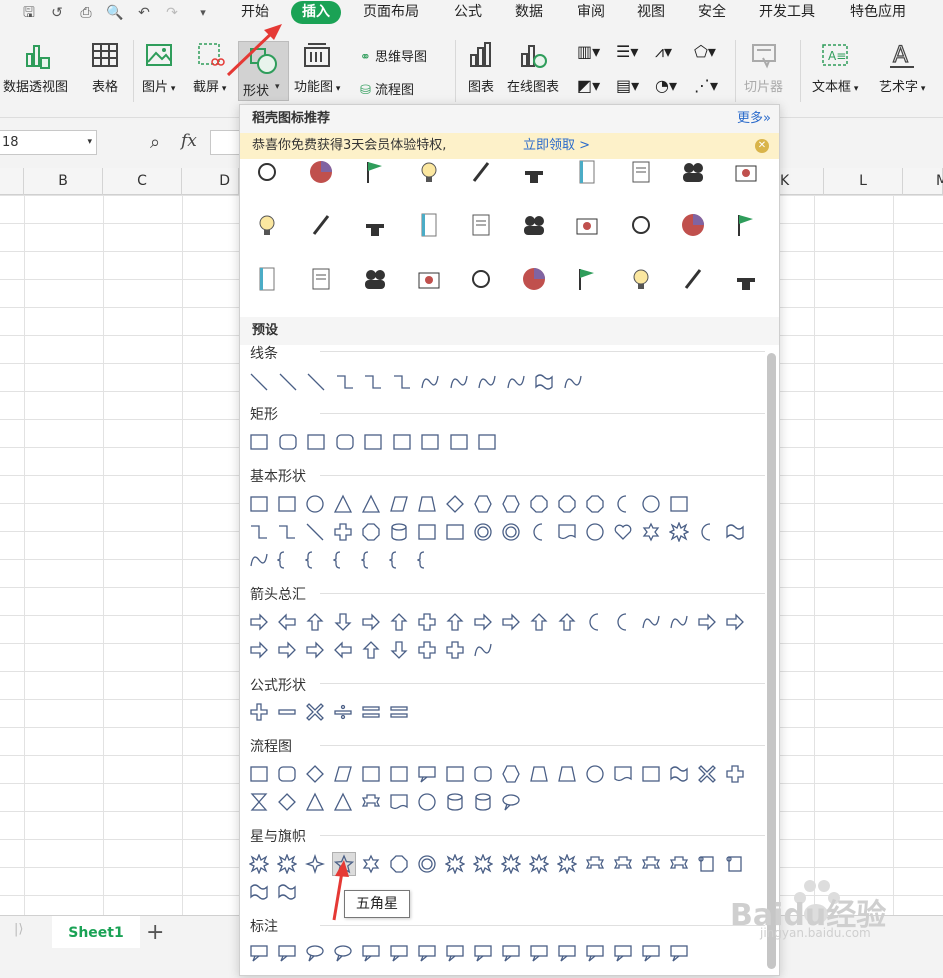  I want to click on trap-shape-icon, so click(567, 774).